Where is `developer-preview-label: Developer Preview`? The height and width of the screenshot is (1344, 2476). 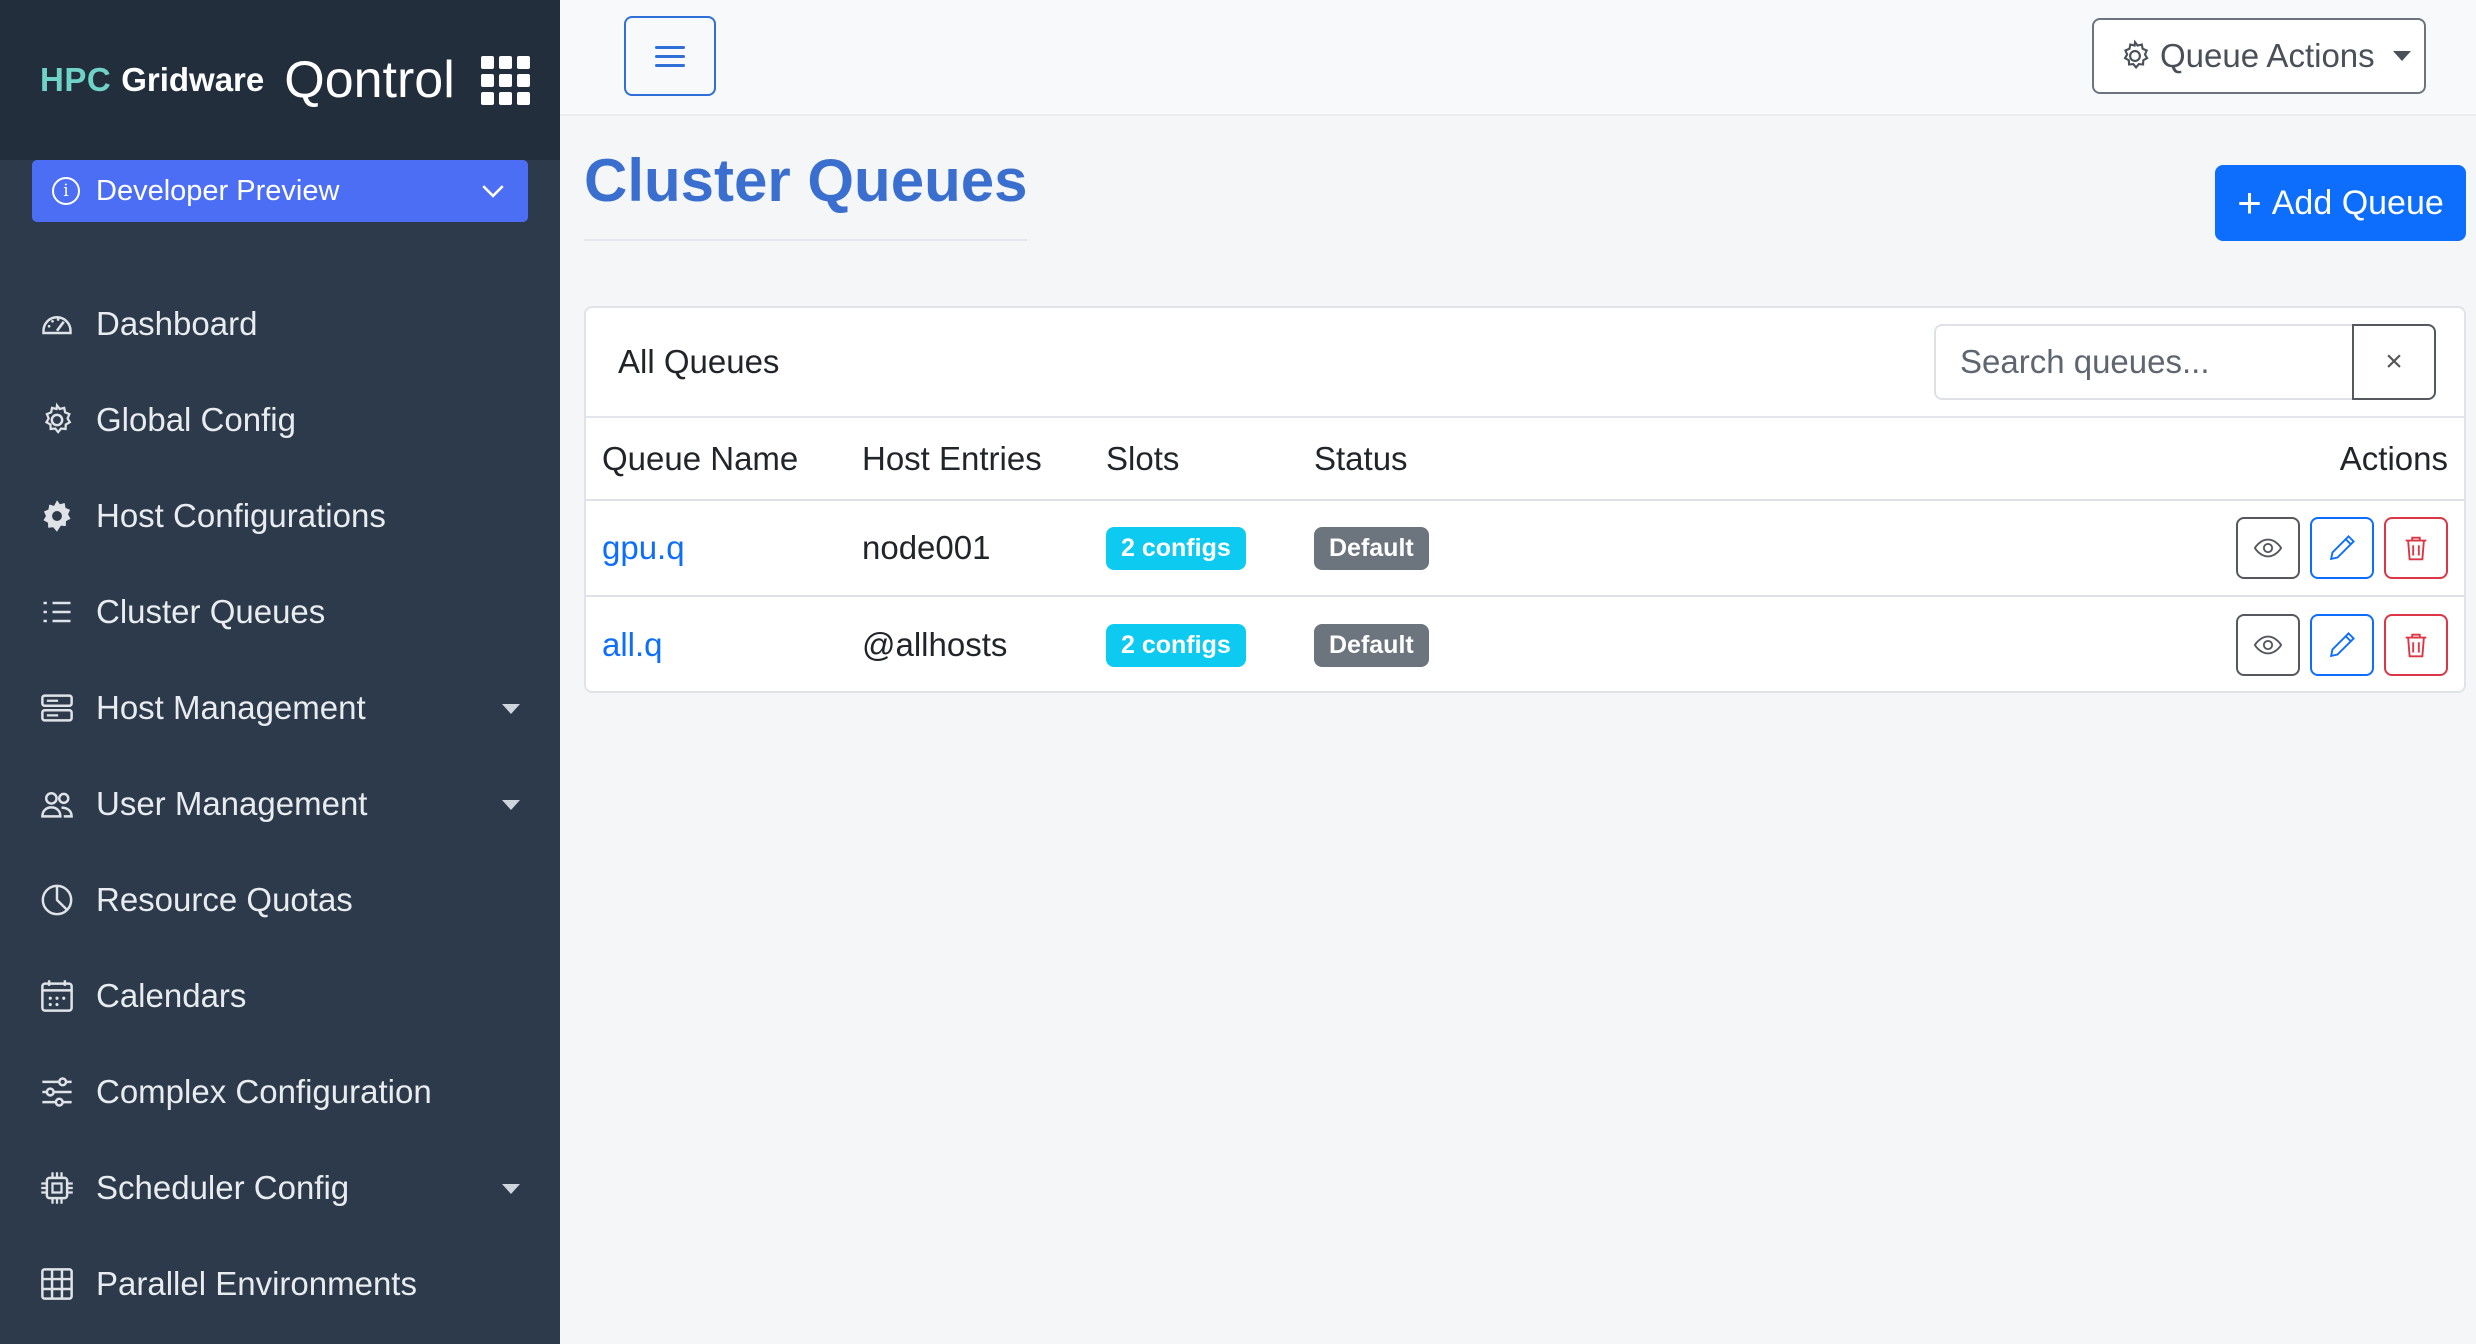
developer-preview-label: Developer Preview is located at coordinates (218, 190).